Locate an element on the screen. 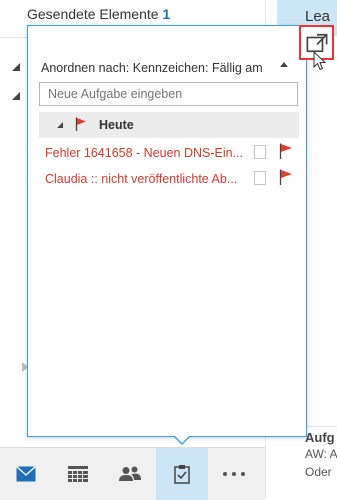  nav-calendar is located at coordinates (78, 474).